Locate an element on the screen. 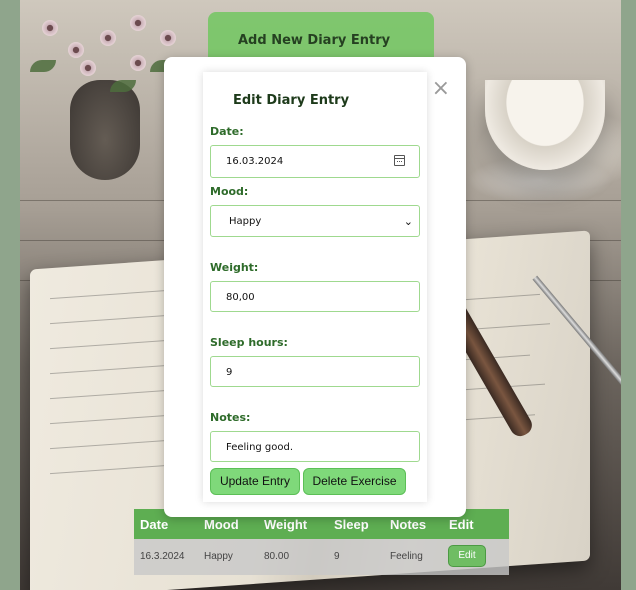 This screenshot has height=590, width=636. form-title: Edit Diary Entry is located at coordinates (291, 100).